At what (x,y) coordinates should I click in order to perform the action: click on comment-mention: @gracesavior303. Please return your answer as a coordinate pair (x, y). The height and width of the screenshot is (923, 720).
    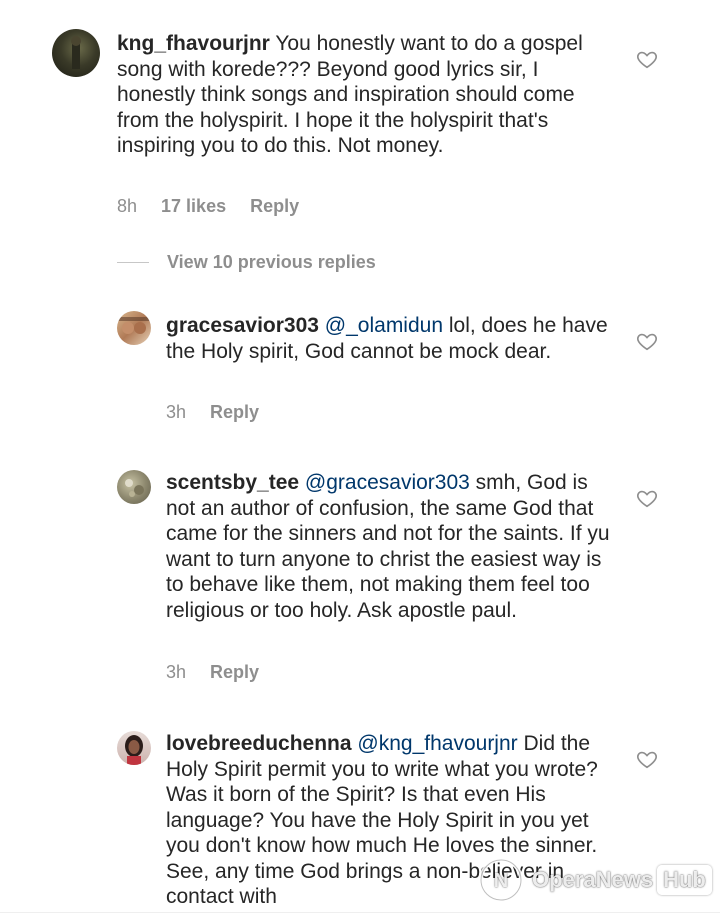
    Looking at the image, I should click on (387, 482).